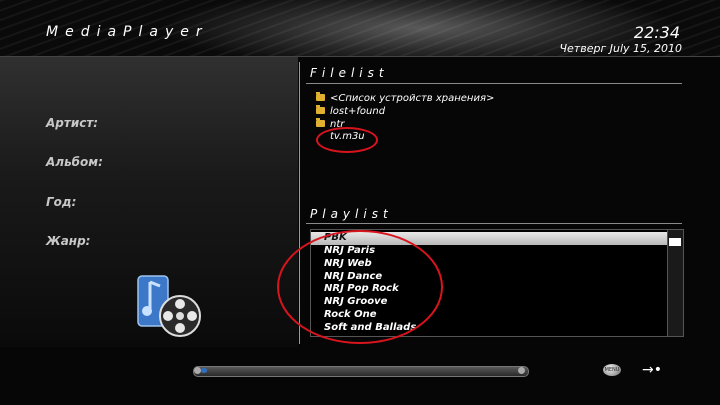  What do you see at coordinates (360, 28) in the screenshot?
I see `header-bar: MediaPlayer 22:34 Четверг July 15, 2010` at bounding box center [360, 28].